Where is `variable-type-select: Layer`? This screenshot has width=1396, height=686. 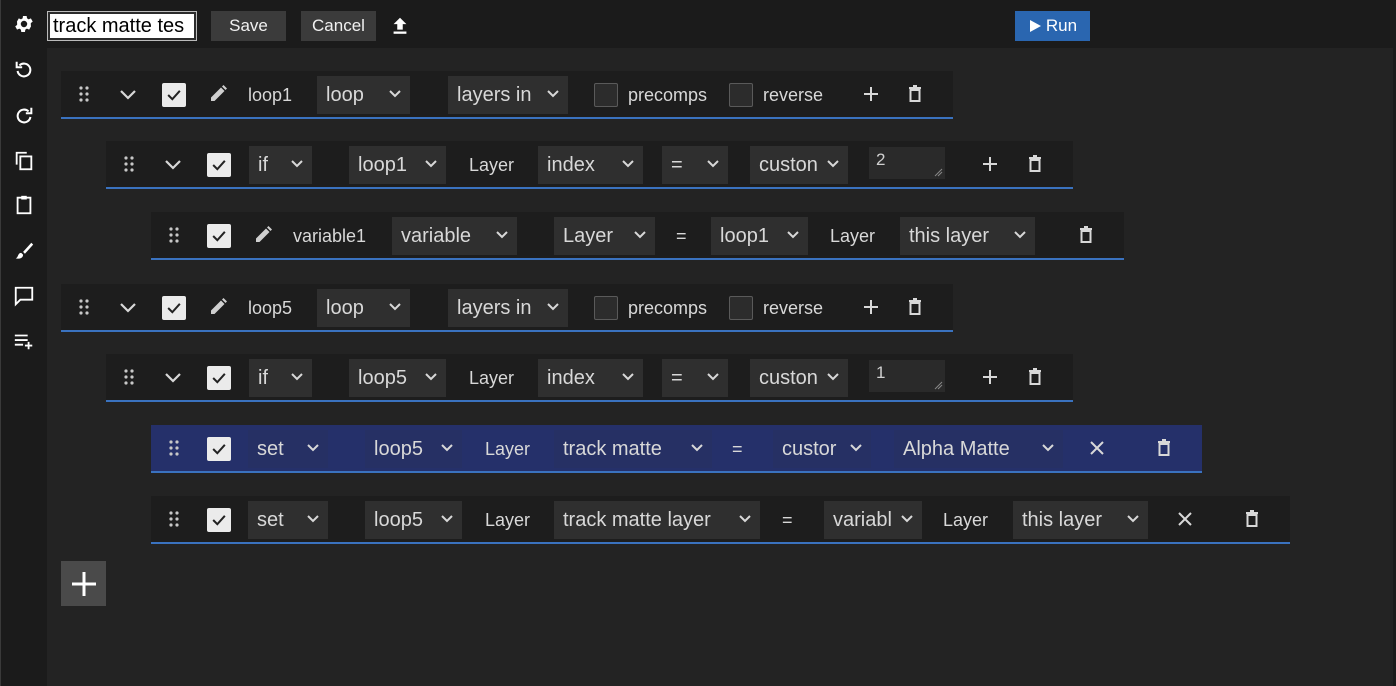
variable-type-select: Layer is located at coordinates (604, 236).